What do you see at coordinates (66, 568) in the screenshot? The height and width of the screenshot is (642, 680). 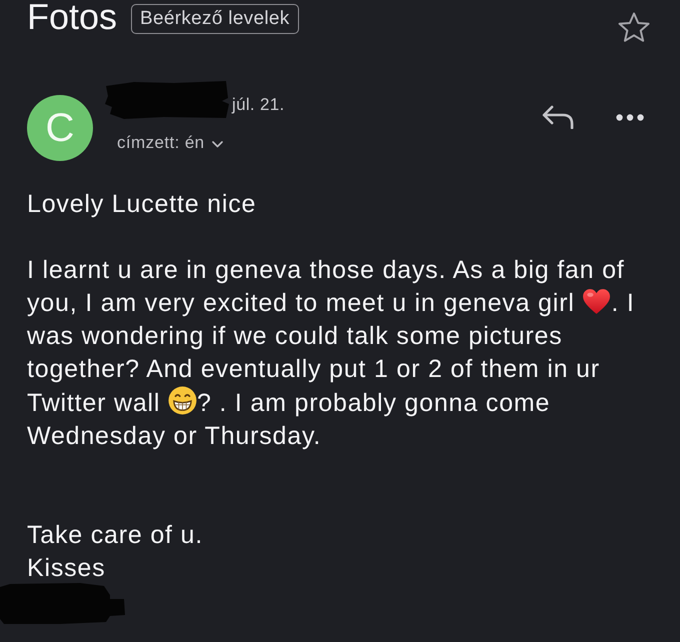 I see `closing-line: Kisses` at bounding box center [66, 568].